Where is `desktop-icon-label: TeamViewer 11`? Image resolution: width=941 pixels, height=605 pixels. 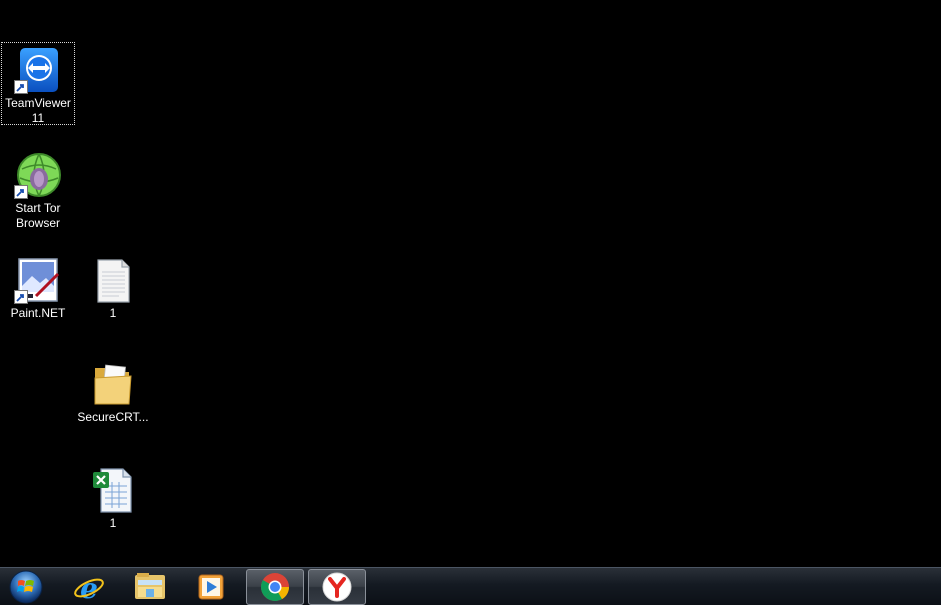 desktop-icon-label: TeamViewer 11 is located at coordinates (38, 110).